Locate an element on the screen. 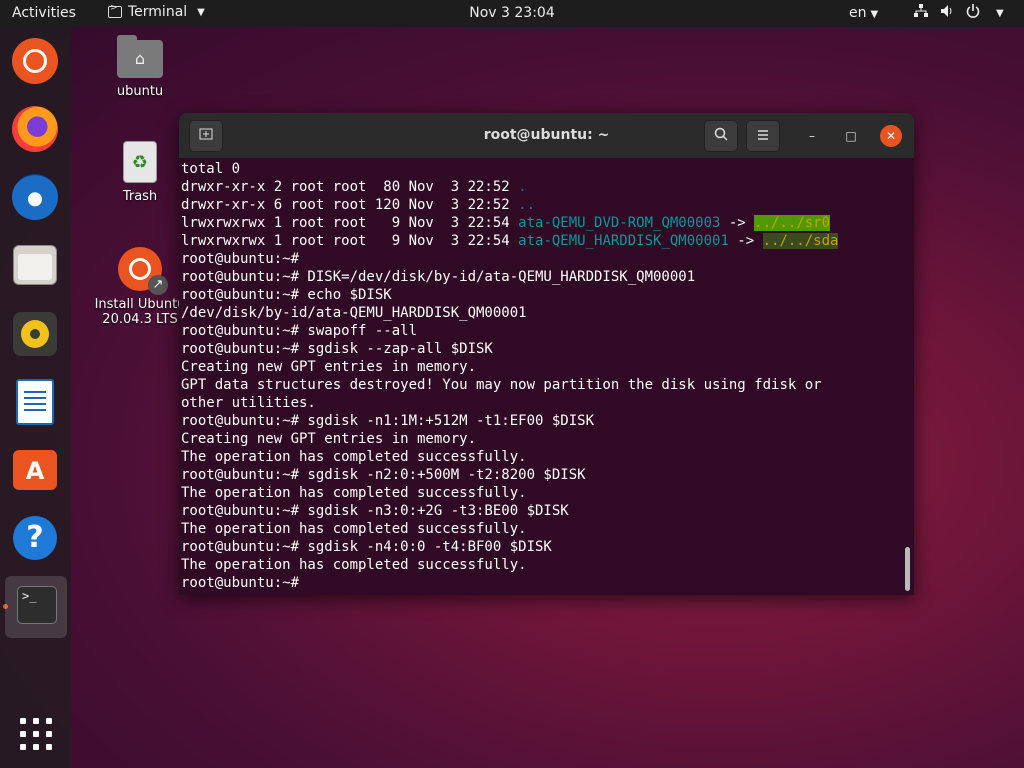 This screenshot has width=1024, height=768. terminal-text: ata-QEMU_DVD-ROM_QM00003 is located at coordinates (619, 223).